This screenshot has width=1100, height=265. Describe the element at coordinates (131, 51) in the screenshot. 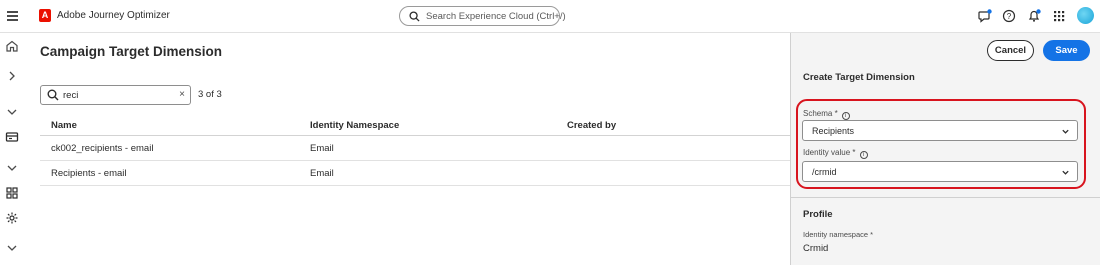

I see `page-title: Campaign Target Dimension` at that location.